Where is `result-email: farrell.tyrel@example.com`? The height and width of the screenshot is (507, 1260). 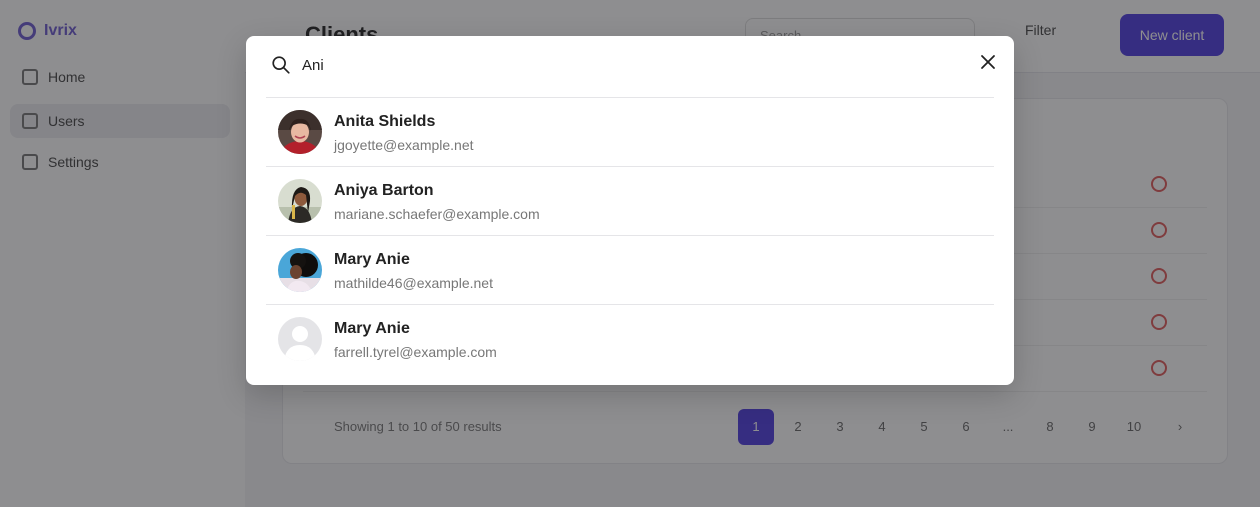 result-email: farrell.tyrel@example.com is located at coordinates (415, 352).